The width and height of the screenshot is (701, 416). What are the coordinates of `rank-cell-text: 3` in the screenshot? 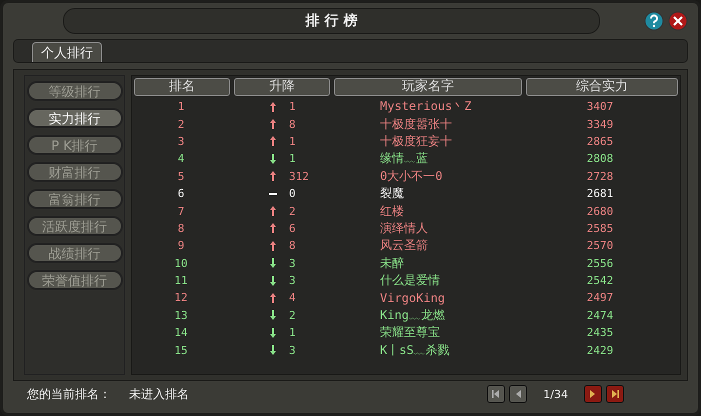 It's located at (181, 141).